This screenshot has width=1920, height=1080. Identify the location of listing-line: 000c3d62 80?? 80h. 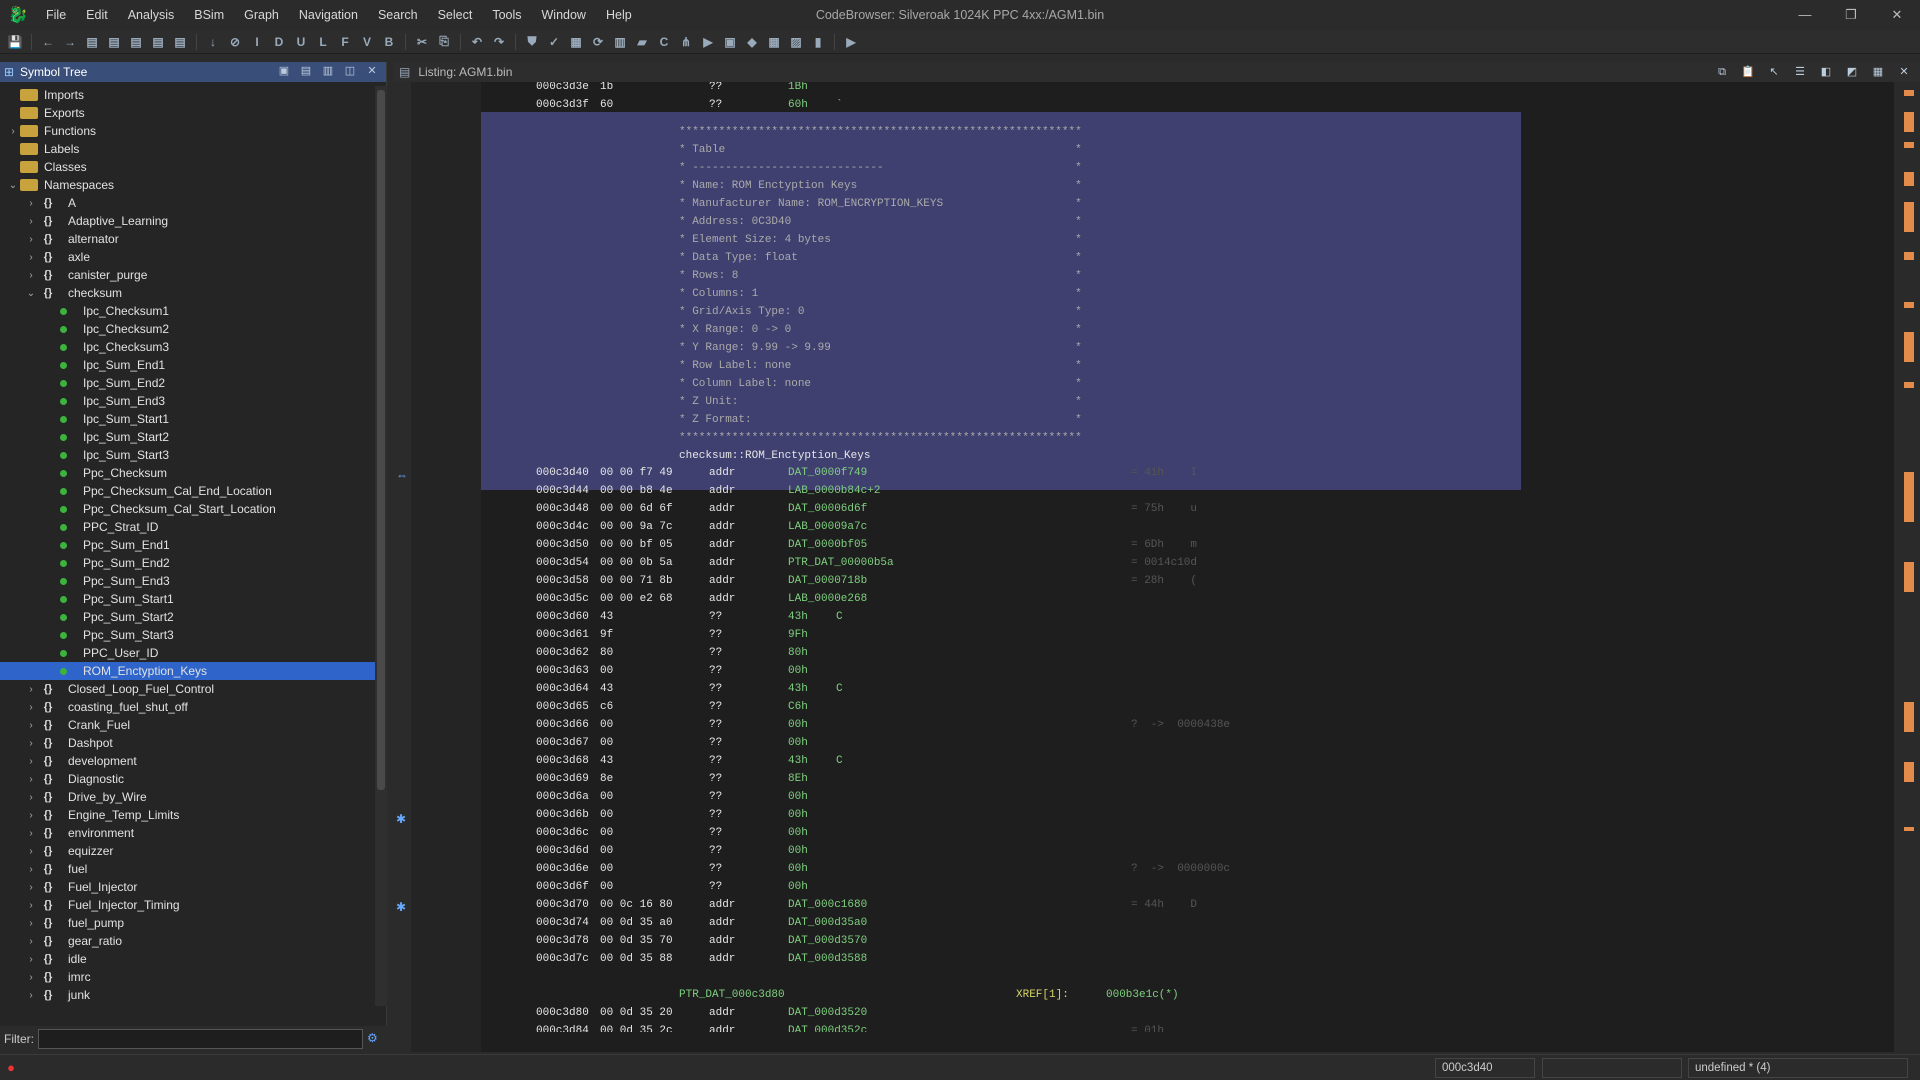
(1181, 653).